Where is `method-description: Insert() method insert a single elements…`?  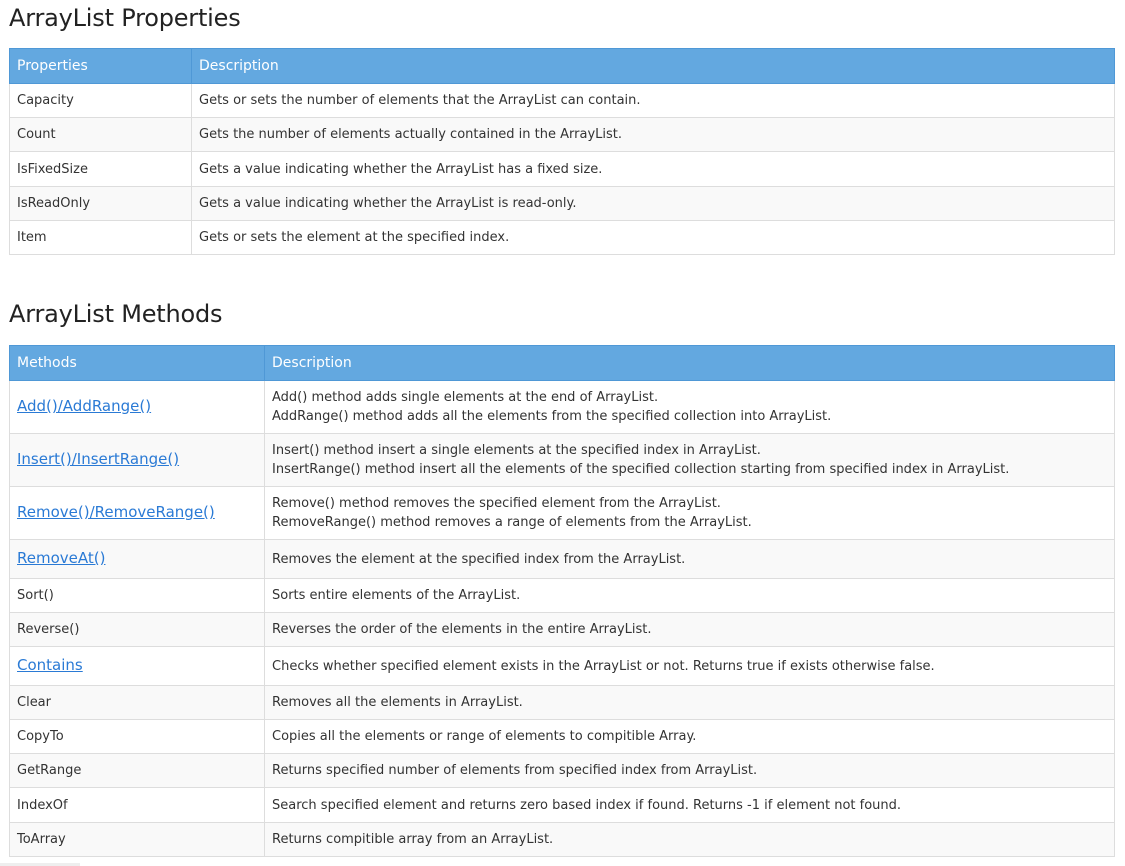 method-description: Insert() method insert a single elements… is located at coordinates (689, 460).